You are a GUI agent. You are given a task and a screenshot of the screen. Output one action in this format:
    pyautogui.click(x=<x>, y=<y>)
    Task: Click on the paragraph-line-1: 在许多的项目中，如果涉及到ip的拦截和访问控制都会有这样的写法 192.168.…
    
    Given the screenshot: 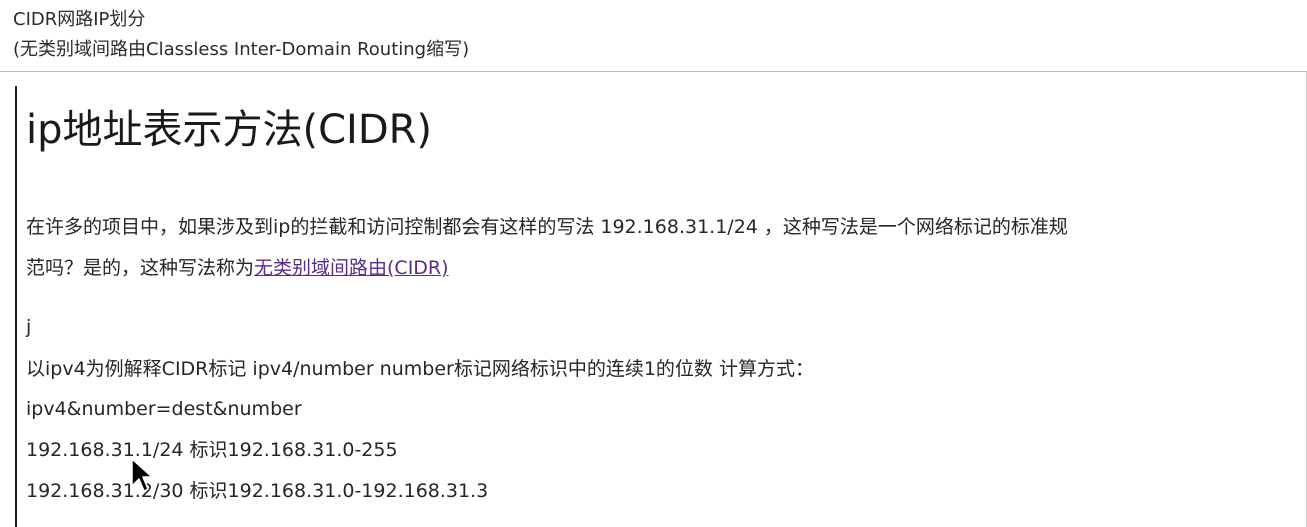 What is the action you would take?
    pyautogui.click(x=547, y=227)
    